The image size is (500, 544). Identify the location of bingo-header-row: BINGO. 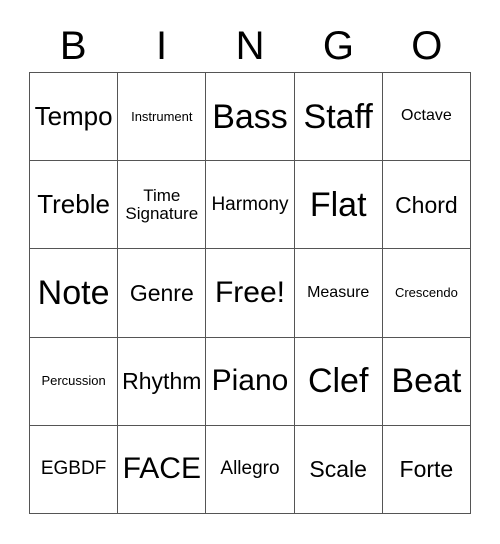
(250, 46).